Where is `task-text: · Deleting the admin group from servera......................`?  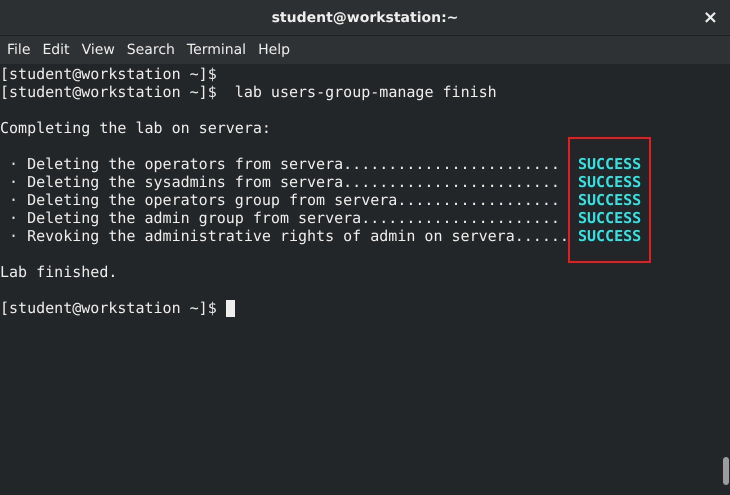 task-text: · Deleting the admin group from servera...................... is located at coordinates (284, 218).